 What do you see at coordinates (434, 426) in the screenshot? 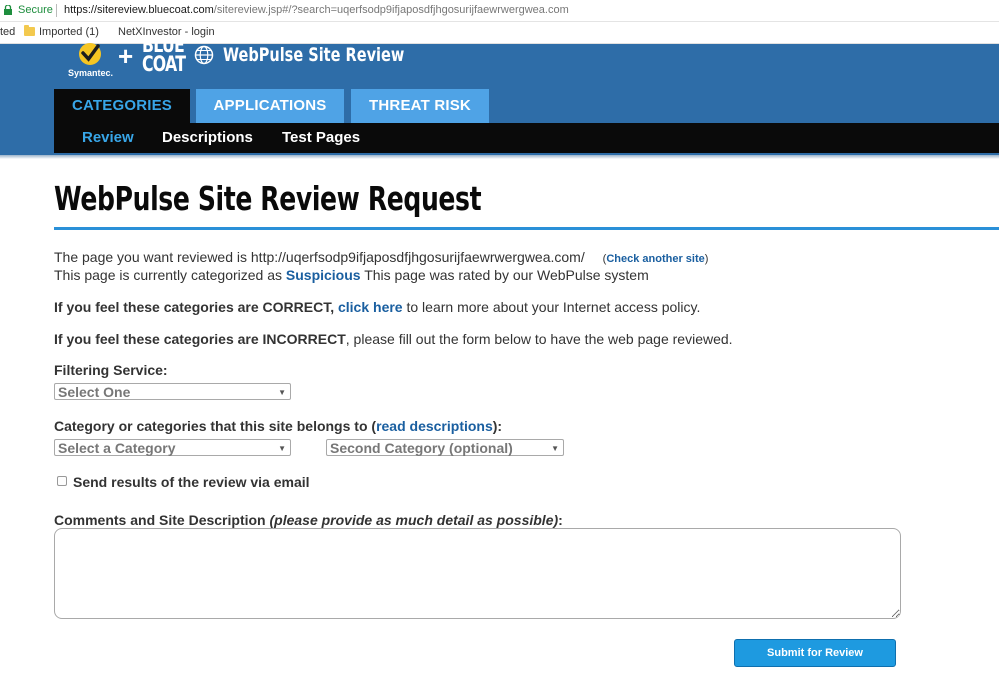
I see `read-descriptions-link: read descriptions` at bounding box center [434, 426].